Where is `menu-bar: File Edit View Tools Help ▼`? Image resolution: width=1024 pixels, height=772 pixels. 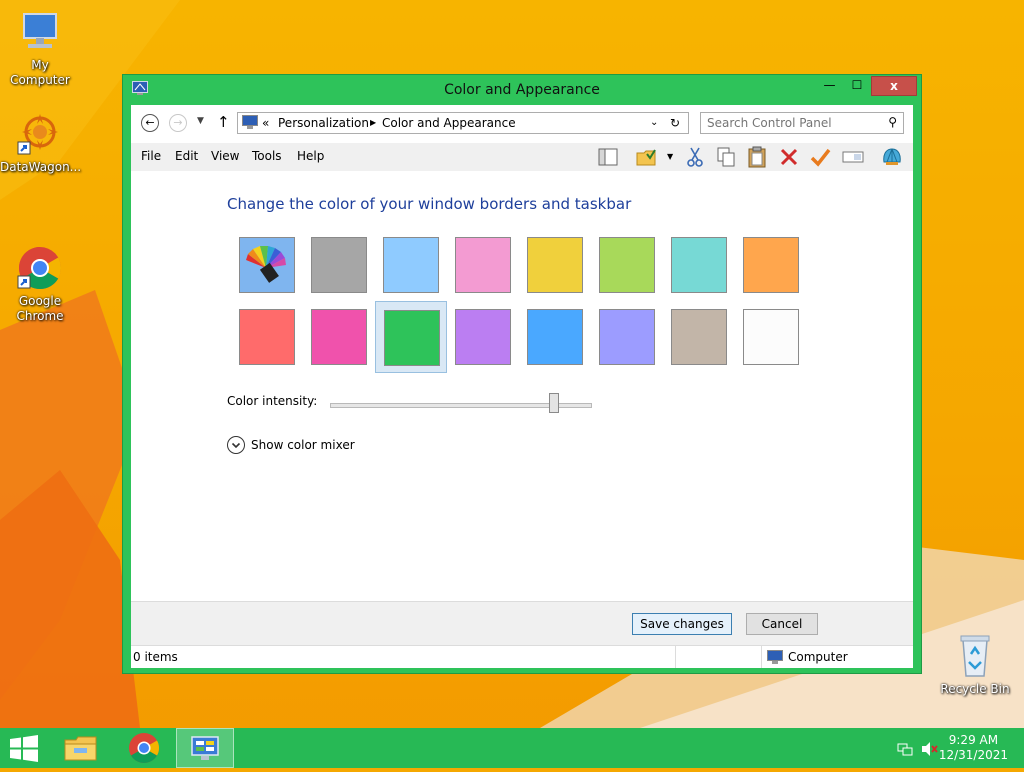
menu-bar: File Edit View Tools Help ▼ is located at coordinates (522, 157).